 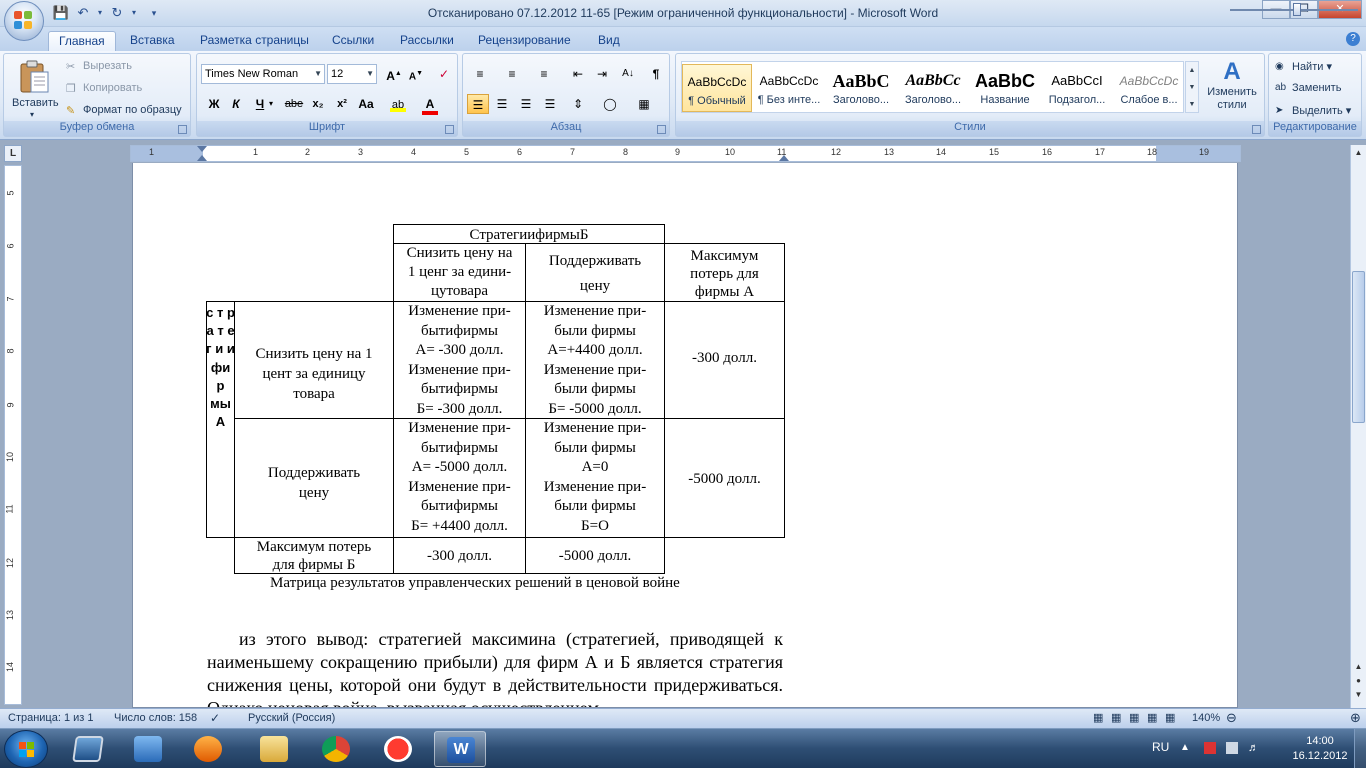 I want to click on zoom-out-icon: ⊖, so click(x=1231, y=718).